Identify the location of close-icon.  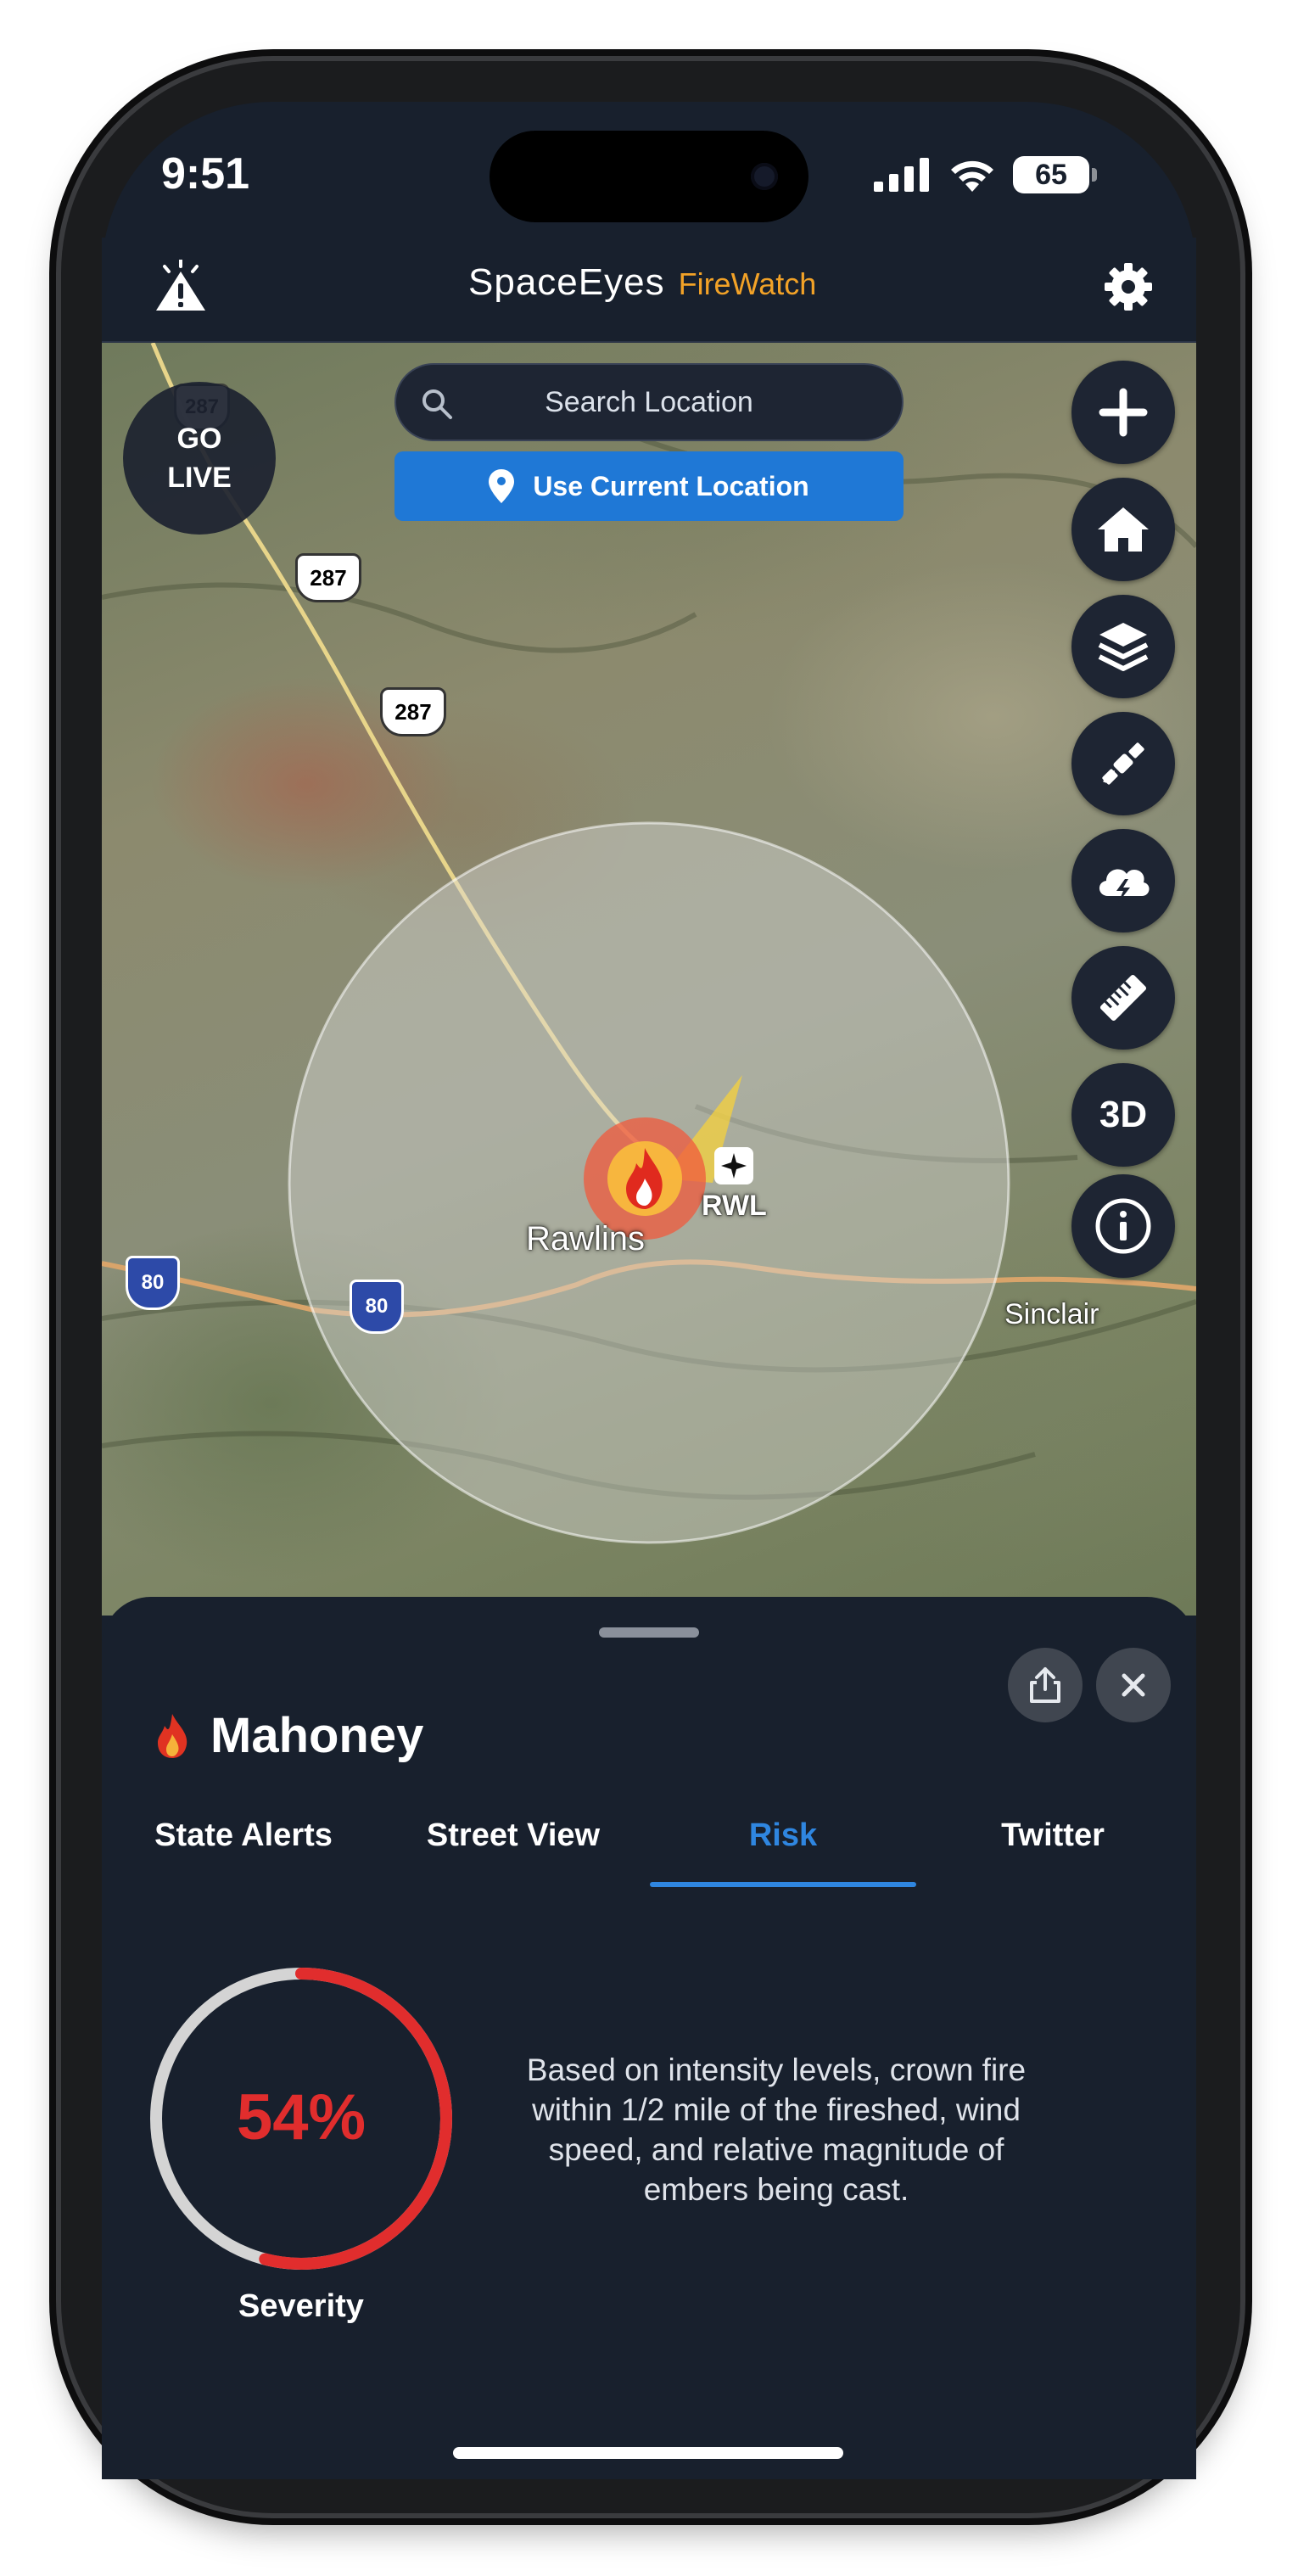
(1133, 1685).